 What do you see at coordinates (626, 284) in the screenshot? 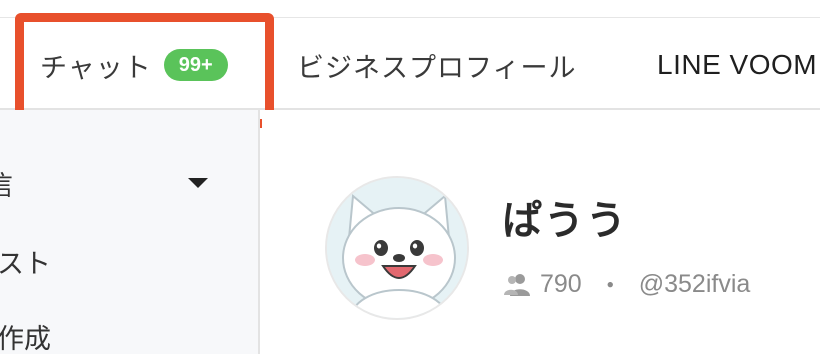
I see `profile-stats: 790 ・ @352ifvia` at bounding box center [626, 284].